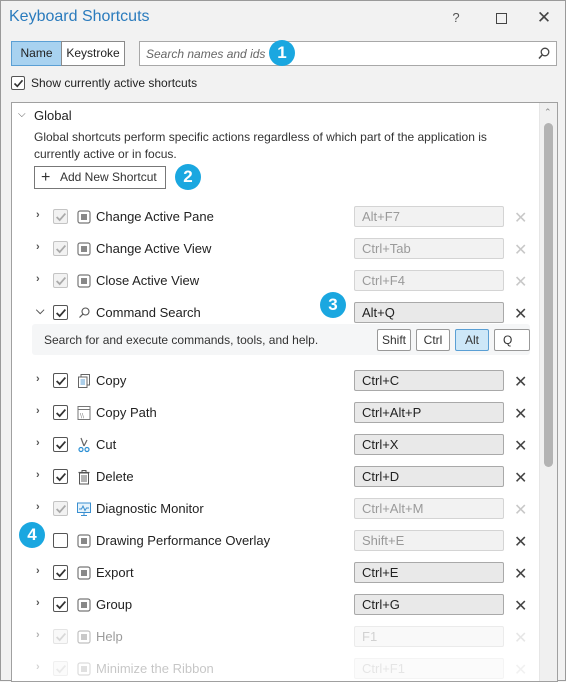  Describe the element at coordinates (512, 340) in the screenshot. I see `key-input: Q` at that location.